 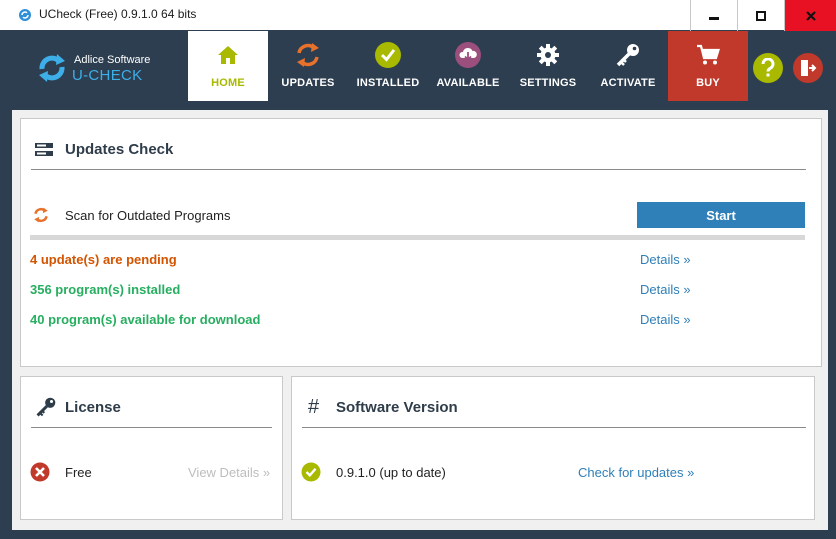 I want to click on error-icon, so click(x=40, y=472).